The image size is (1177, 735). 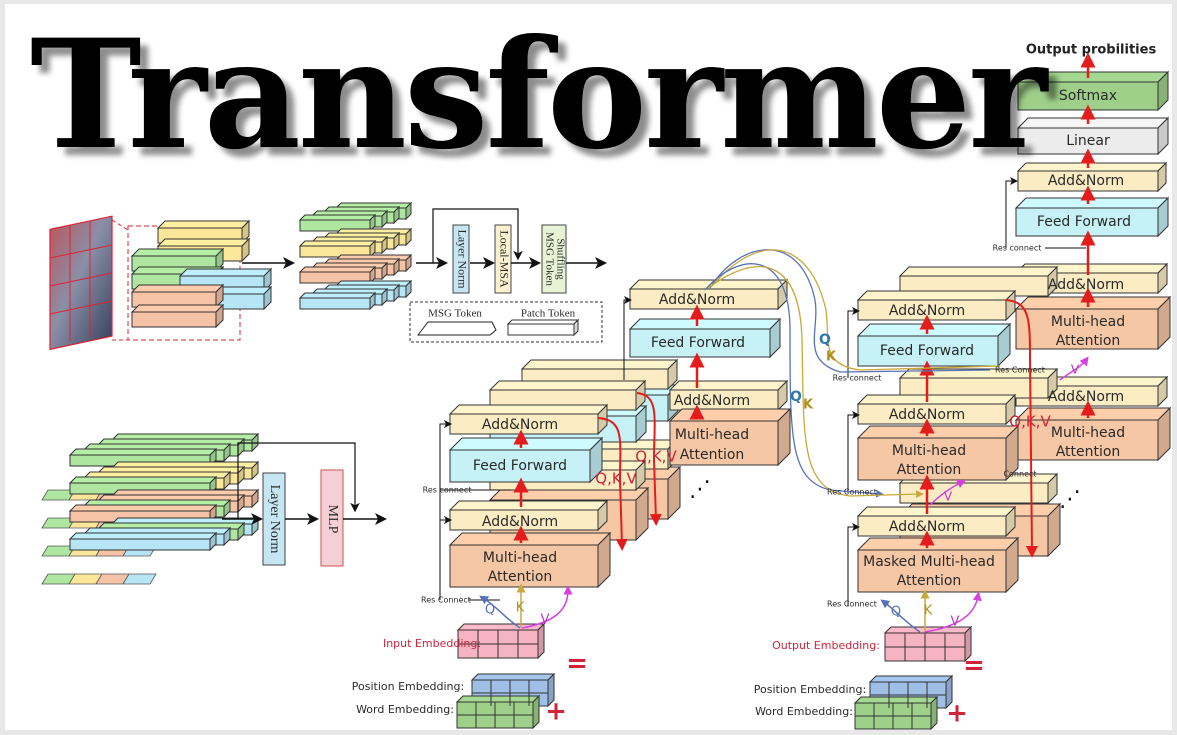 What do you see at coordinates (432, 643) in the screenshot?
I see `input-embedding-label: Input Embedding:` at bounding box center [432, 643].